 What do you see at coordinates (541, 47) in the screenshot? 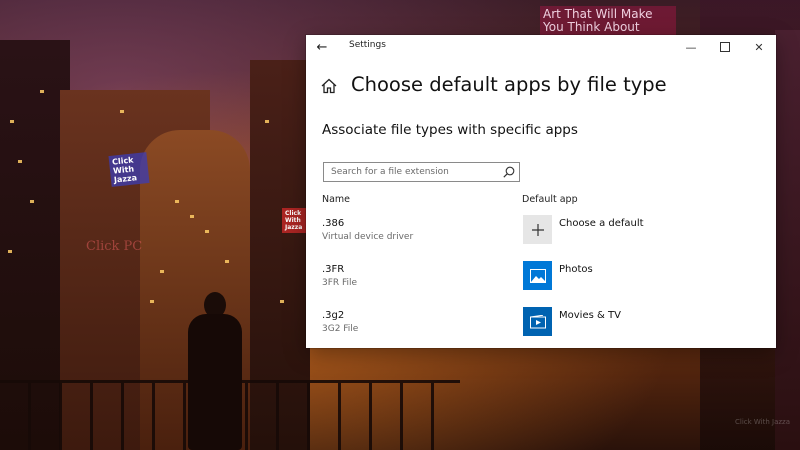
I see `title-bar: ← Settings — ✕` at bounding box center [541, 47].